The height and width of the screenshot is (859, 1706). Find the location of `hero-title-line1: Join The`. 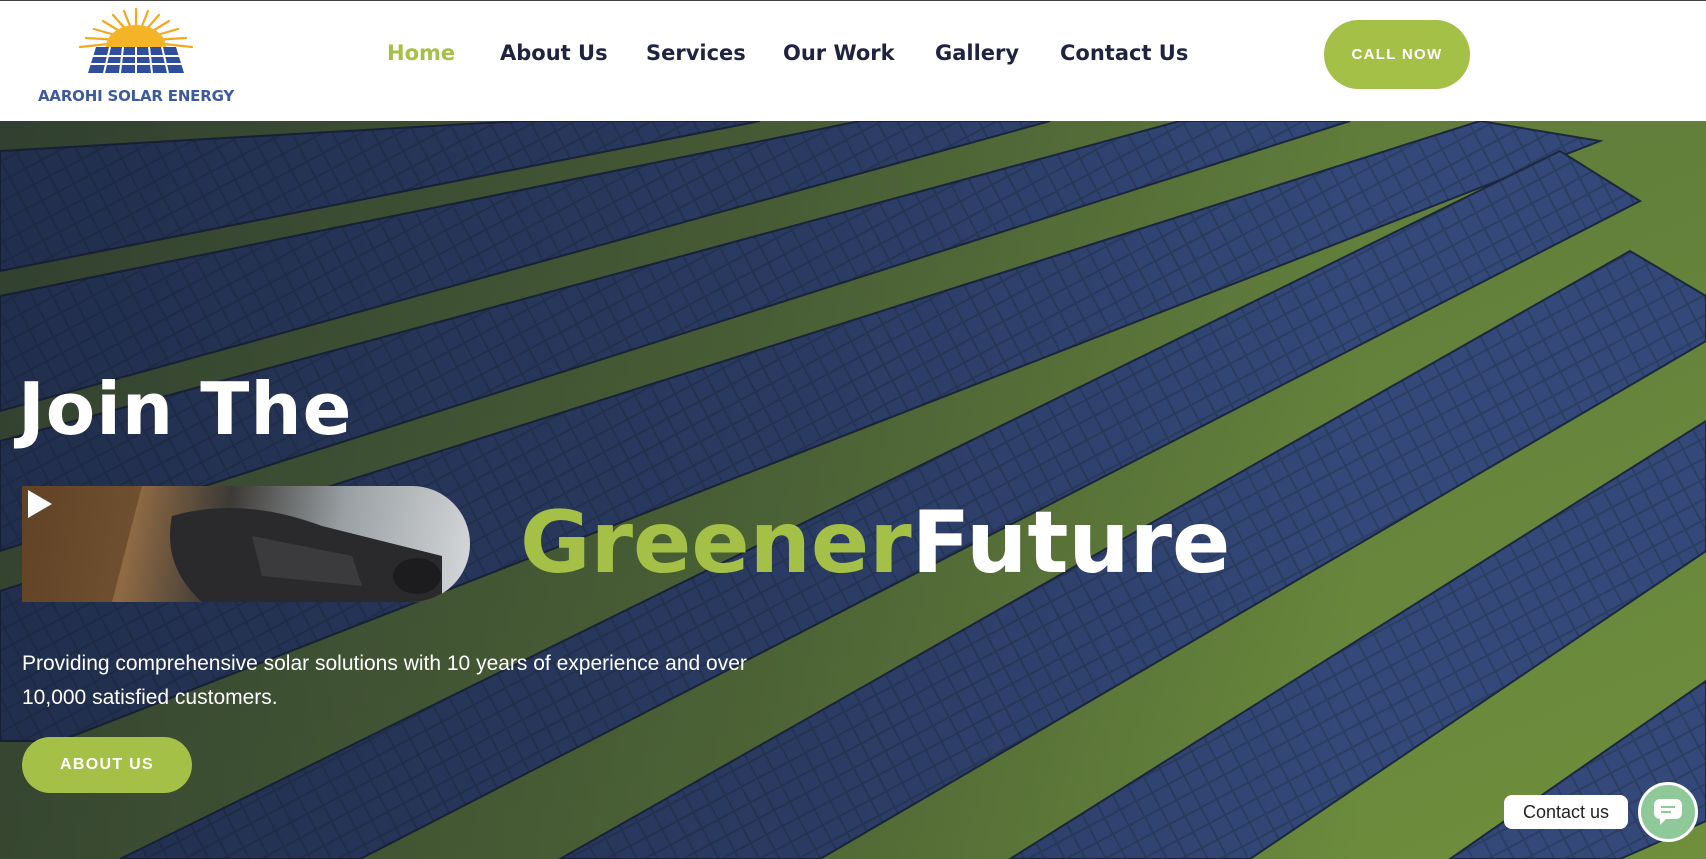

hero-title-line1: Join The is located at coordinates (185, 409).